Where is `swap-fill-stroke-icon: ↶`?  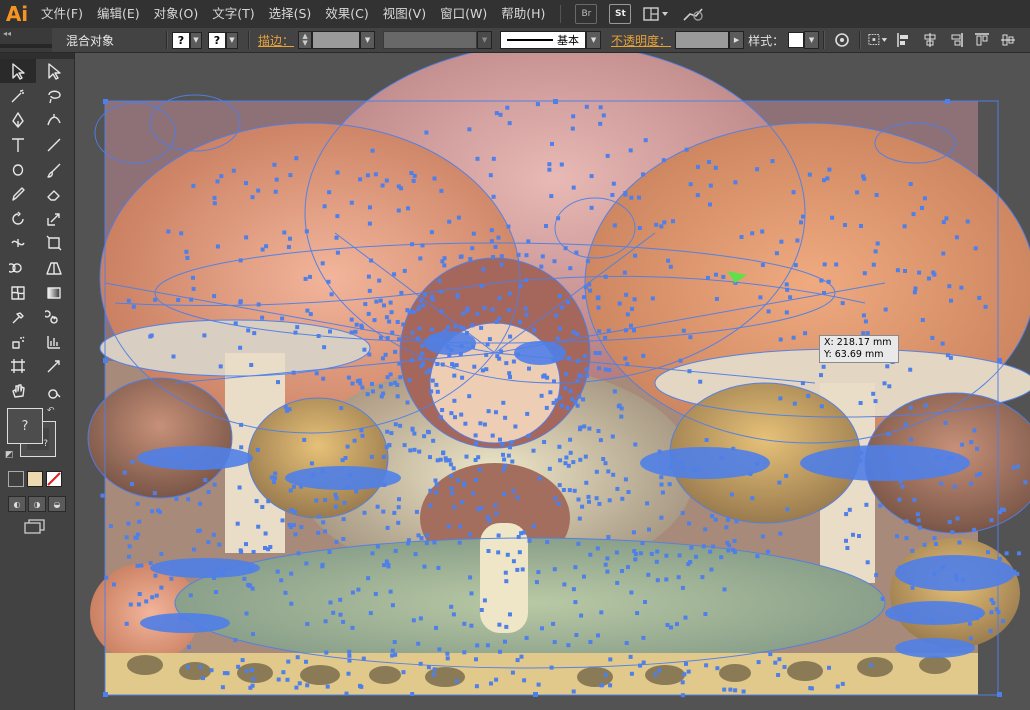
swap-fill-stroke-icon: ↶ is located at coordinates (51, 411).